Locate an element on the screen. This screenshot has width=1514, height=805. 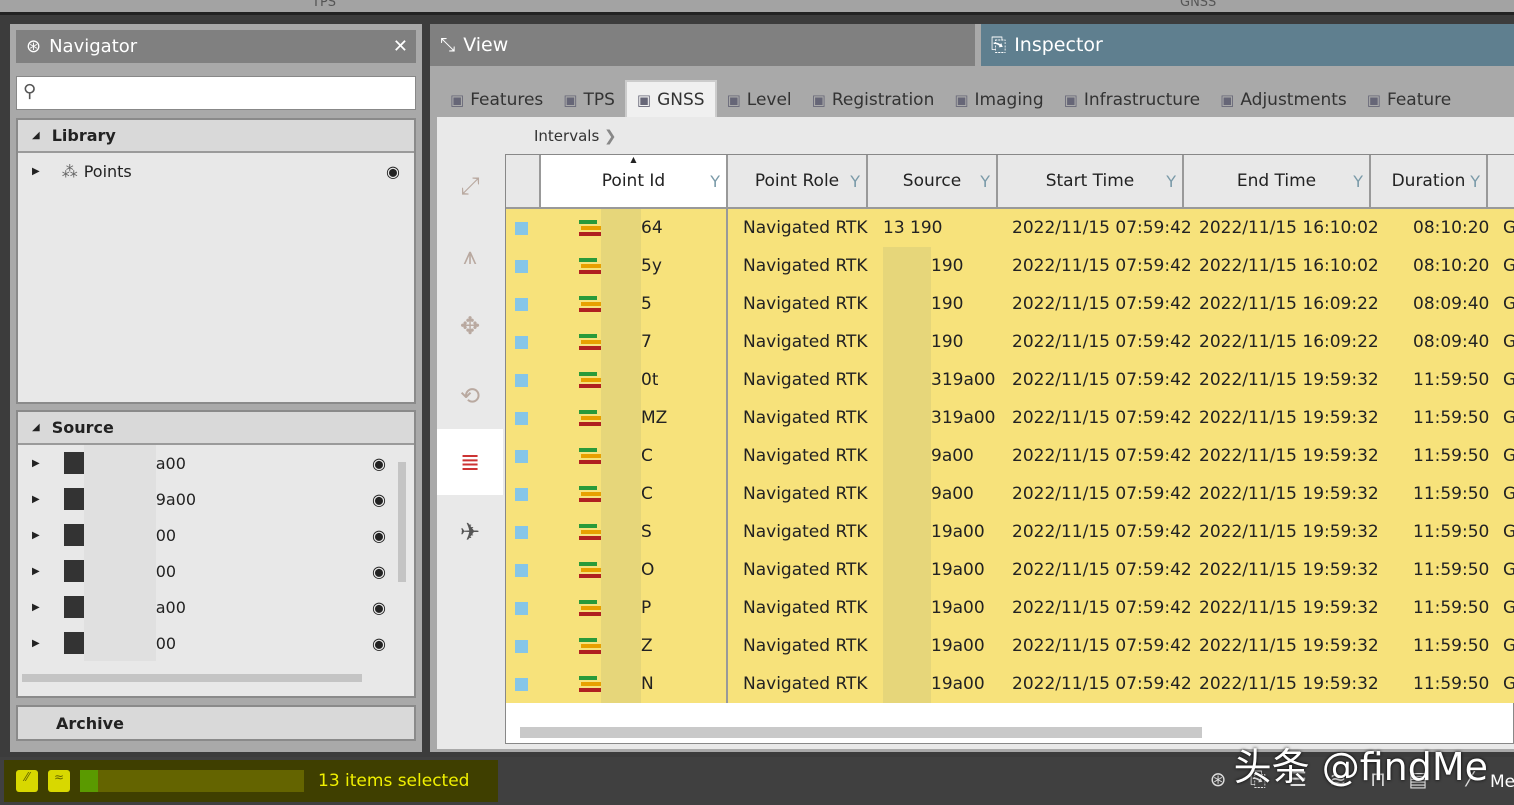
library-section: ◢ Library ▶ ⁂ Points ◉ is located at coordinates (216, 261).